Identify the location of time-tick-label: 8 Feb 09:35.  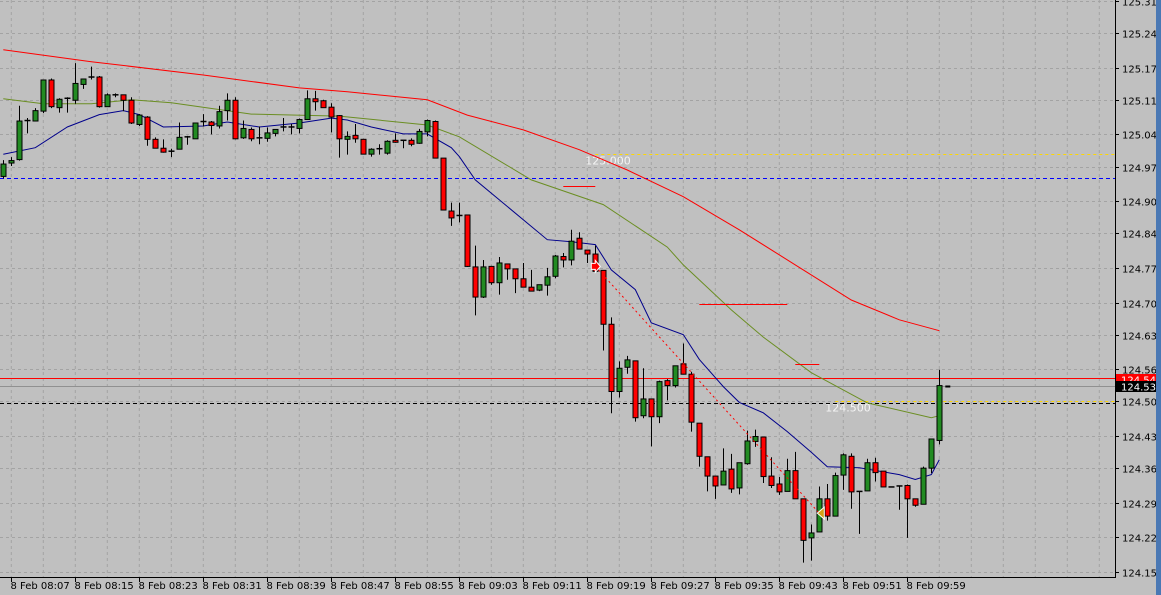
(744, 586).